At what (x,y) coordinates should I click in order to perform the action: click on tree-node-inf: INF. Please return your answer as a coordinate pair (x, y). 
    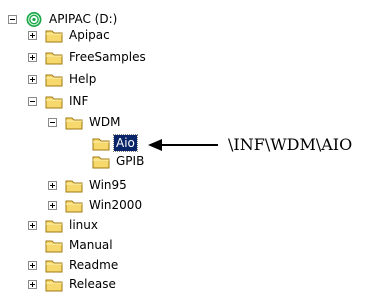
    Looking at the image, I should click on (59, 101).